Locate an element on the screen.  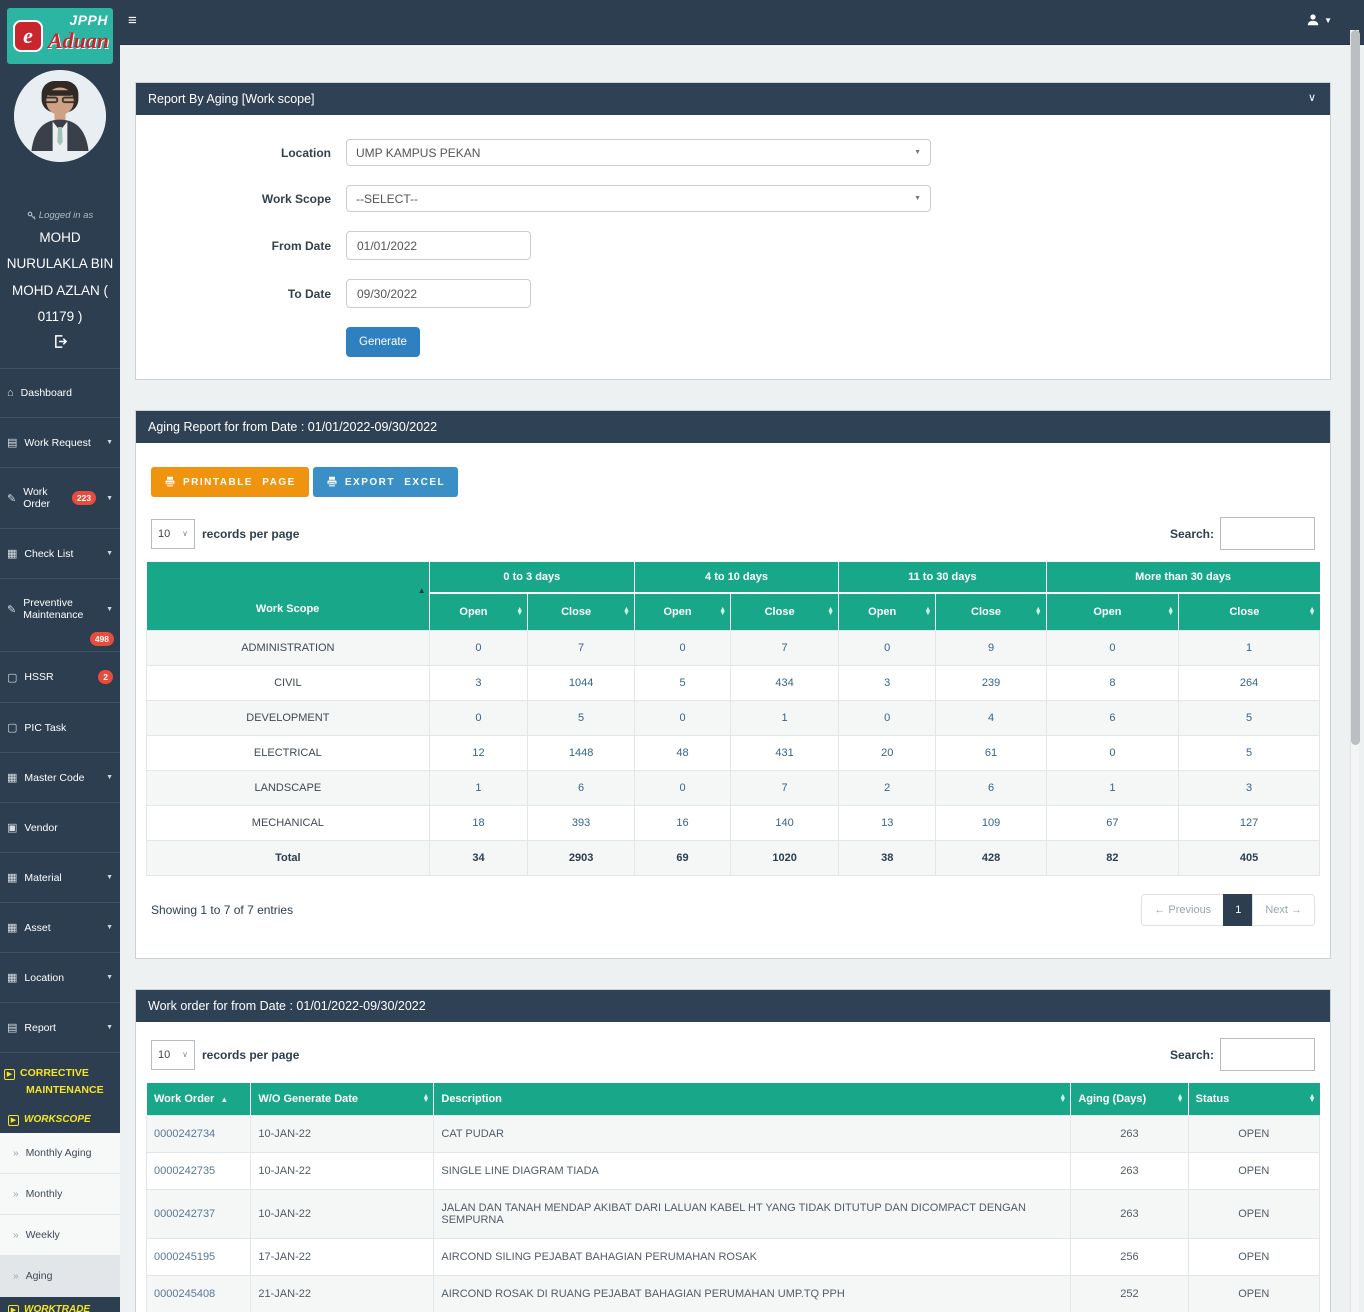
column-header-status: Status ▲ ▼ is located at coordinates (1253, 1099).